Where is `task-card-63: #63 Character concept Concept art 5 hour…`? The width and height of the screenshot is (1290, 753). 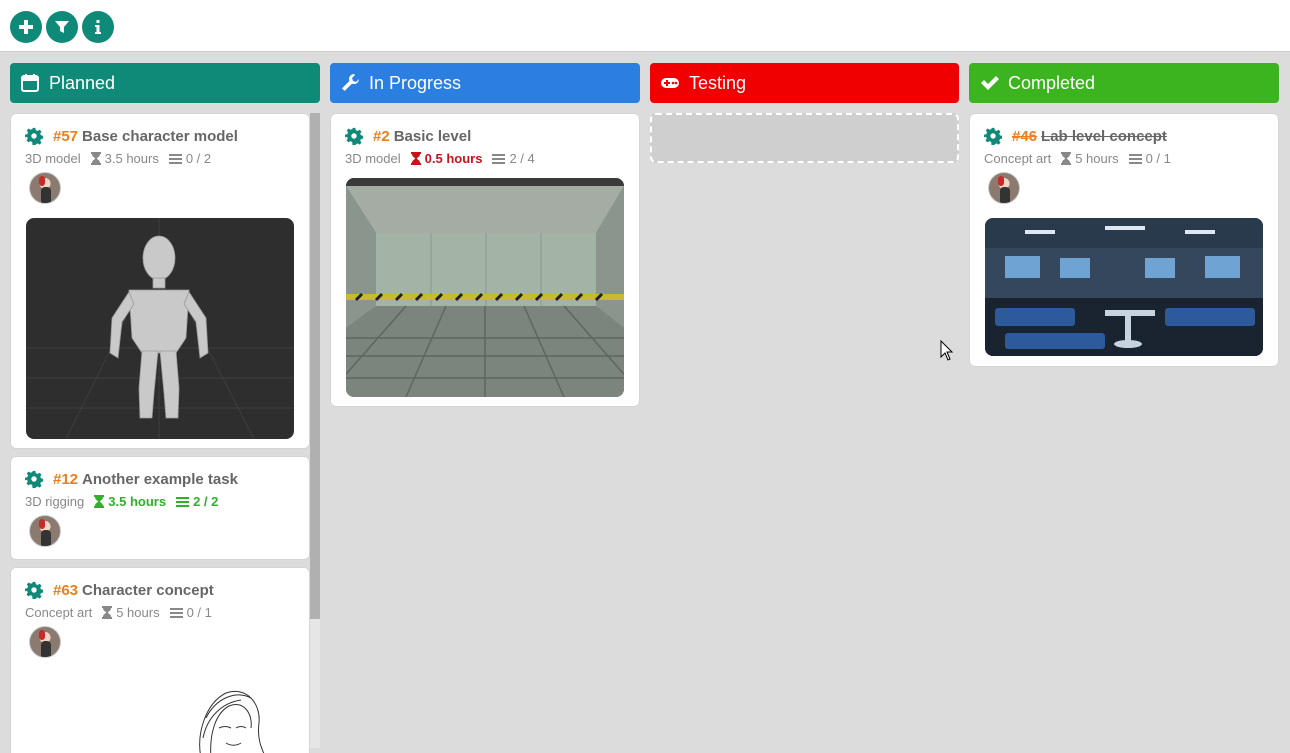 task-card-63: #63 Character concept Concept art 5 hour… is located at coordinates (160, 660).